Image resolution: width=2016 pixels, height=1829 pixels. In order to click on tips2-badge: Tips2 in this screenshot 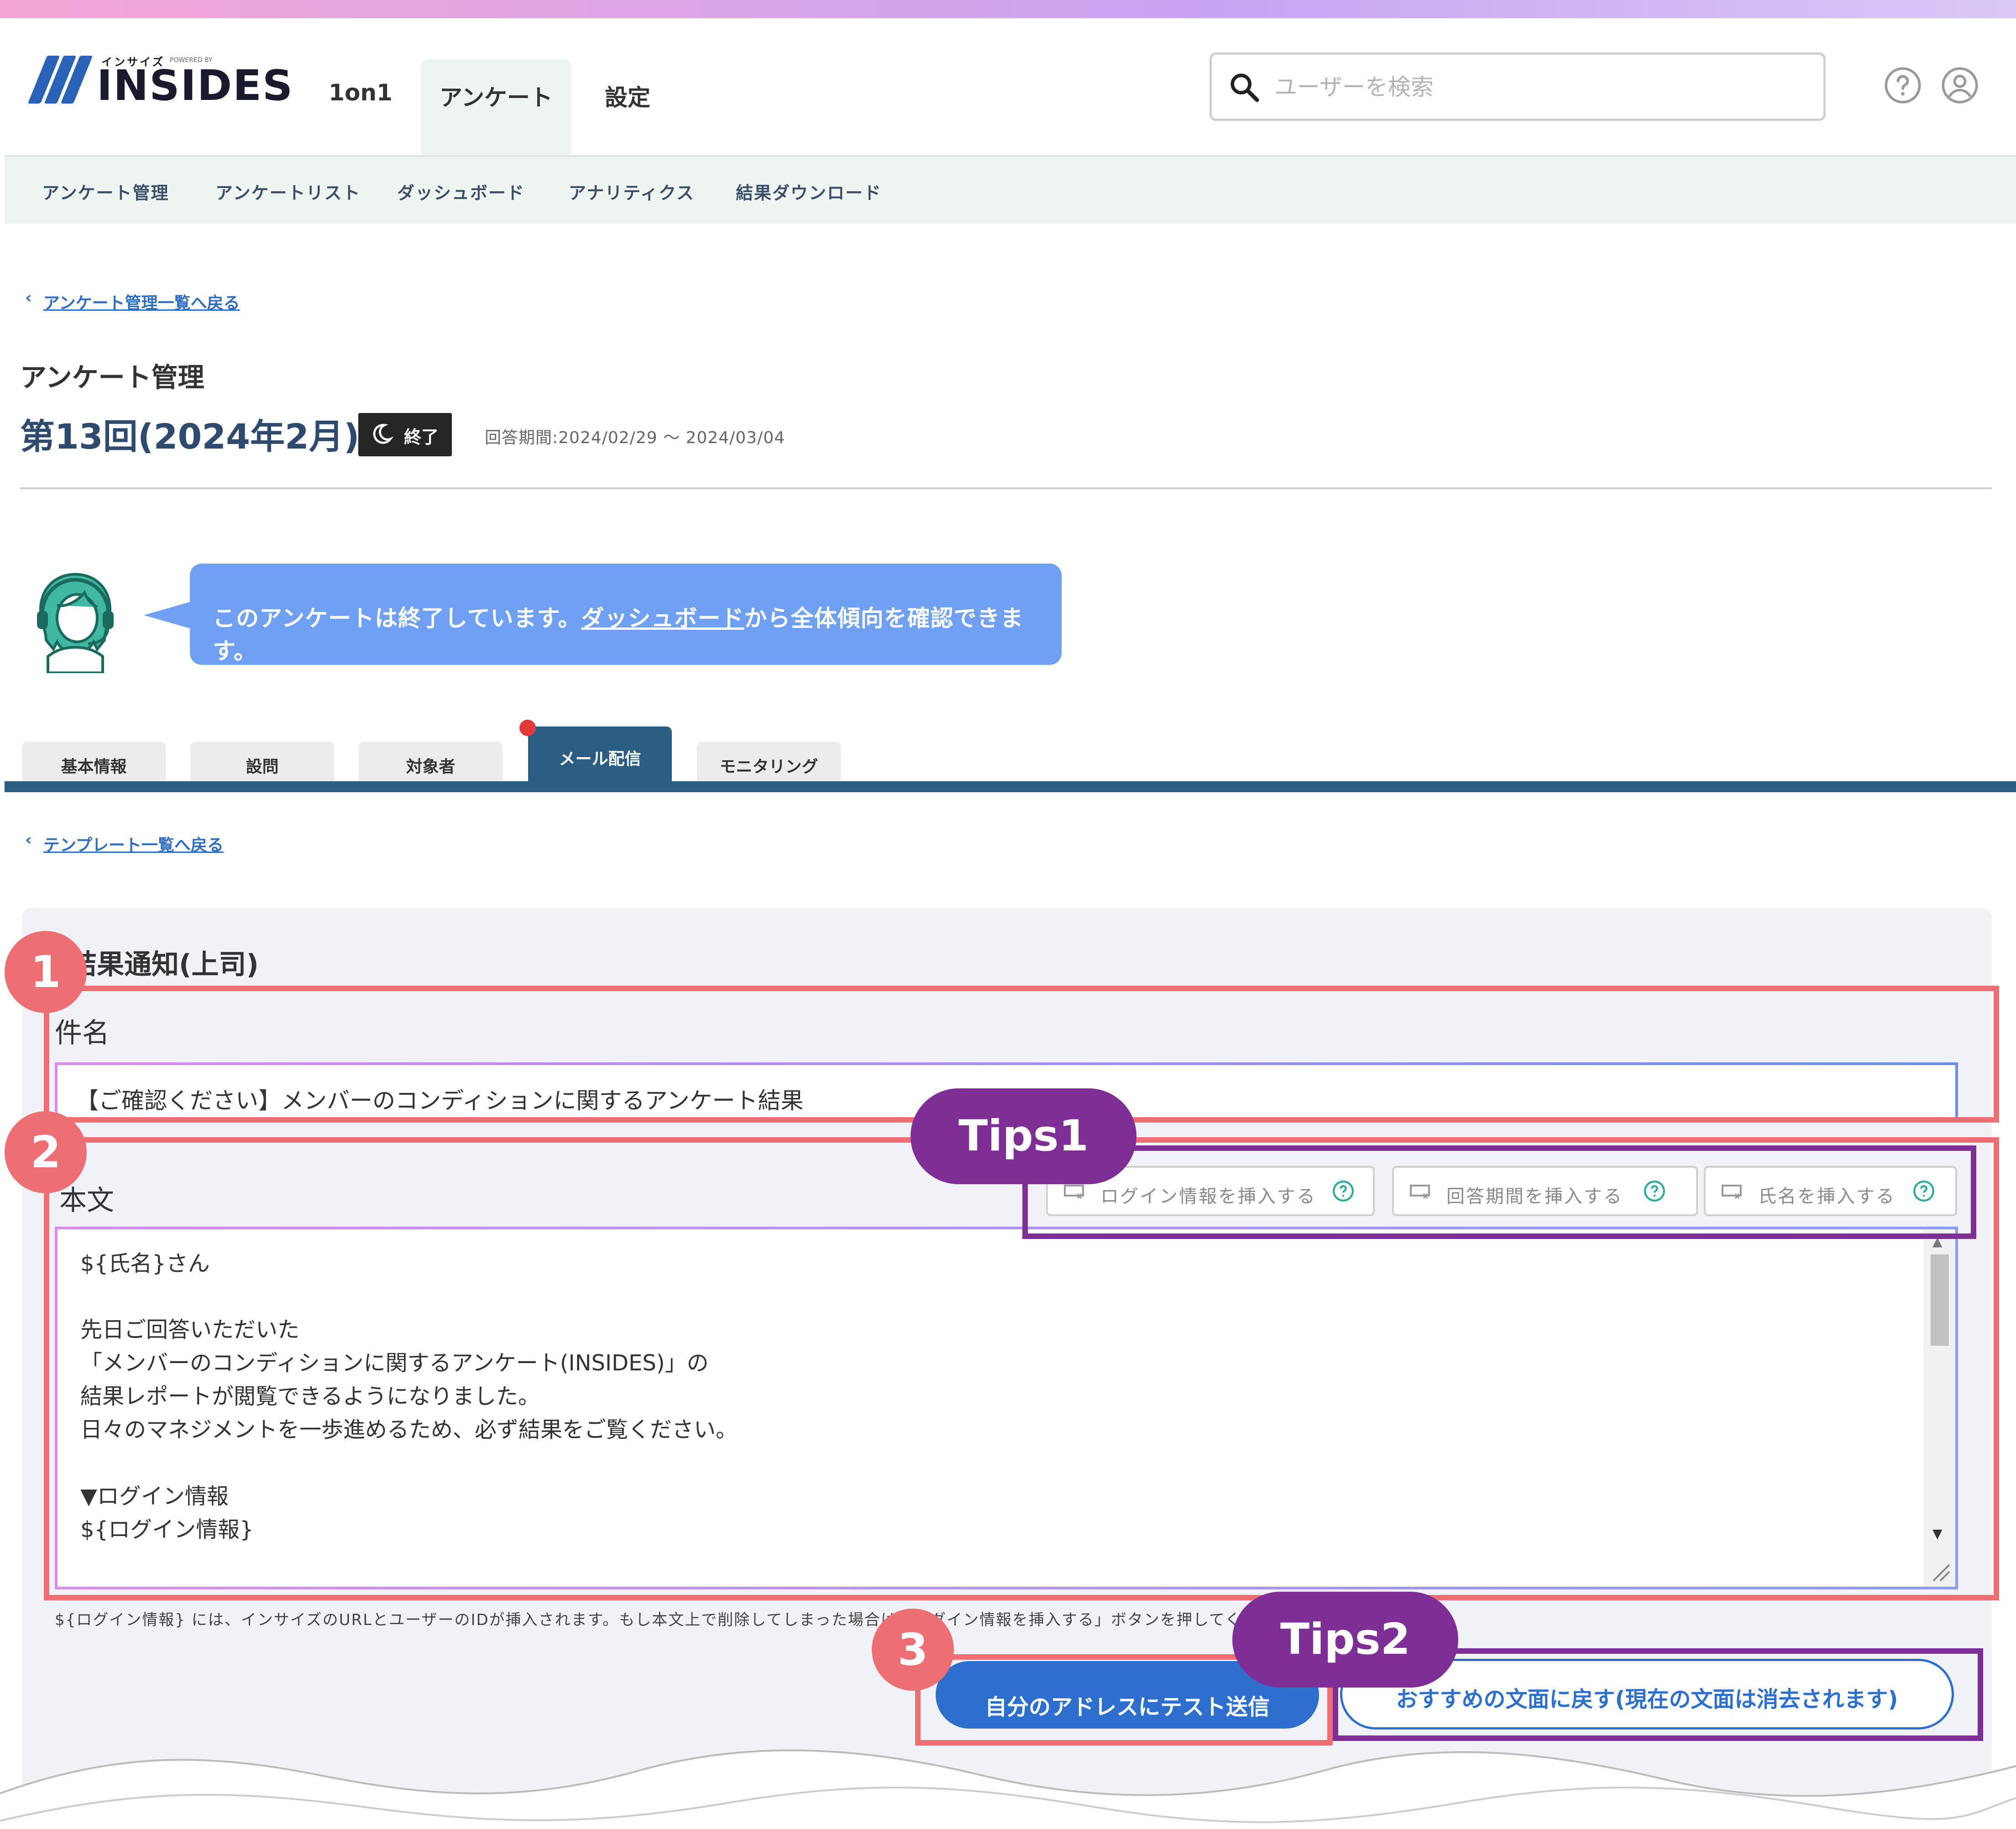, I will do `click(1345, 1640)`.